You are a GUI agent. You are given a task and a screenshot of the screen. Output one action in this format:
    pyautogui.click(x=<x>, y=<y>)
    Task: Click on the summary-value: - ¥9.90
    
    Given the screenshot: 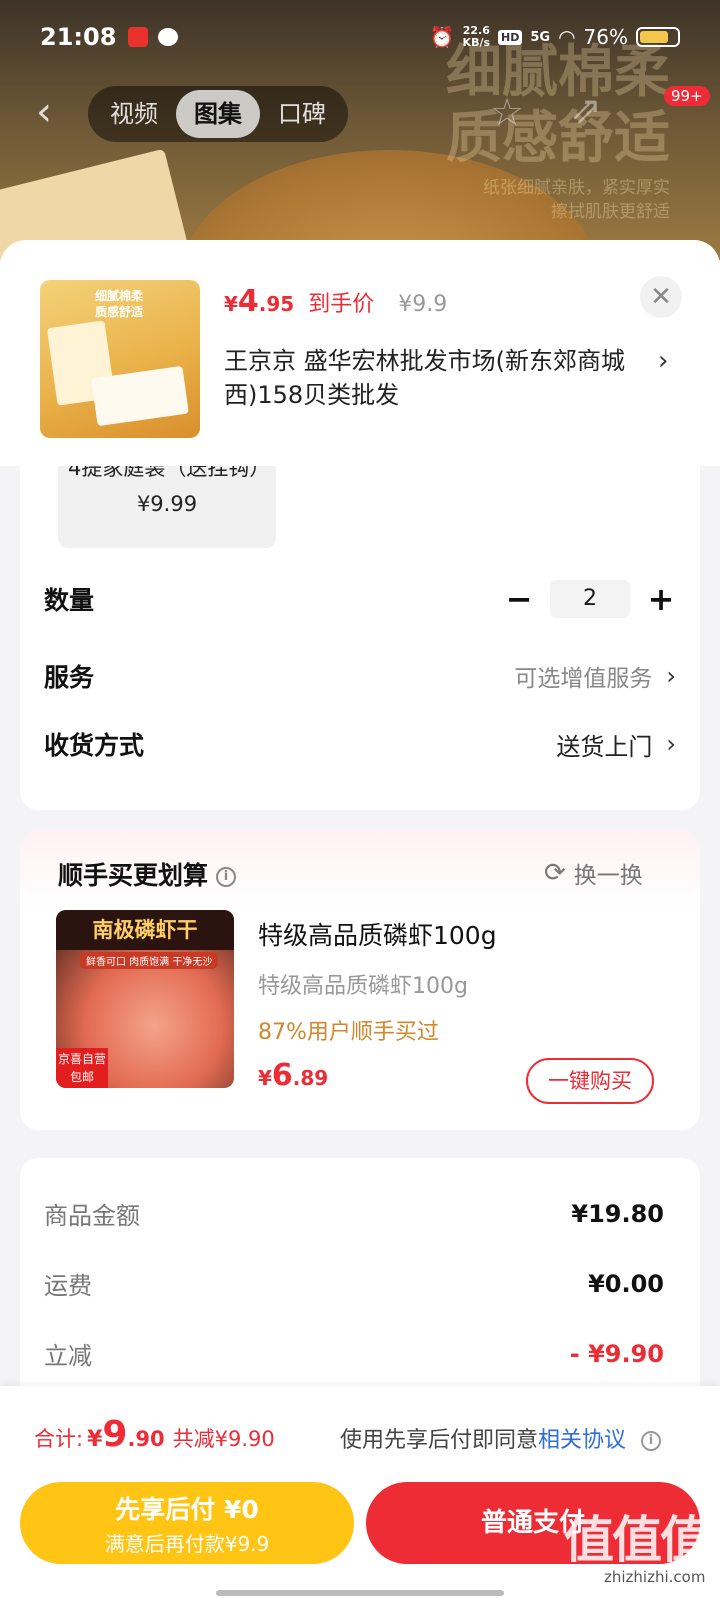 What is the action you would take?
    pyautogui.click(x=616, y=1353)
    